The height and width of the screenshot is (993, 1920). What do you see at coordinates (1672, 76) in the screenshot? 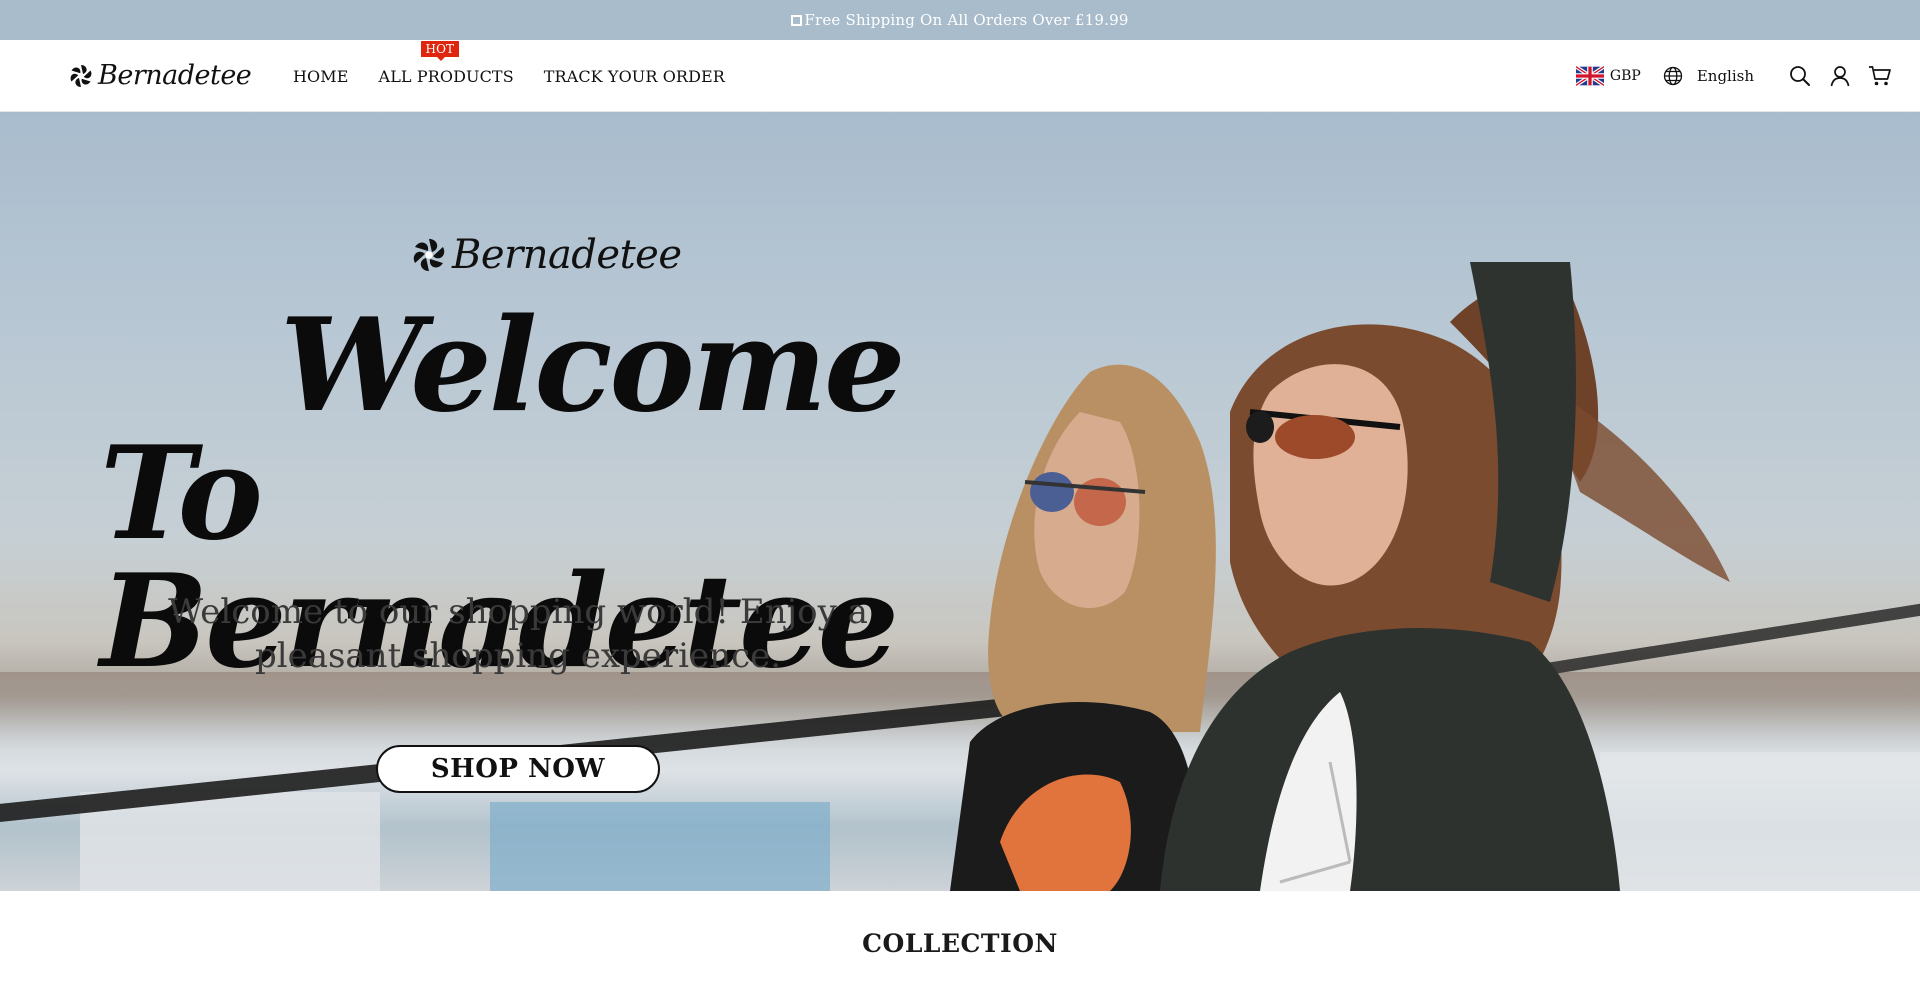
I see `globe-icon` at bounding box center [1672, 76].